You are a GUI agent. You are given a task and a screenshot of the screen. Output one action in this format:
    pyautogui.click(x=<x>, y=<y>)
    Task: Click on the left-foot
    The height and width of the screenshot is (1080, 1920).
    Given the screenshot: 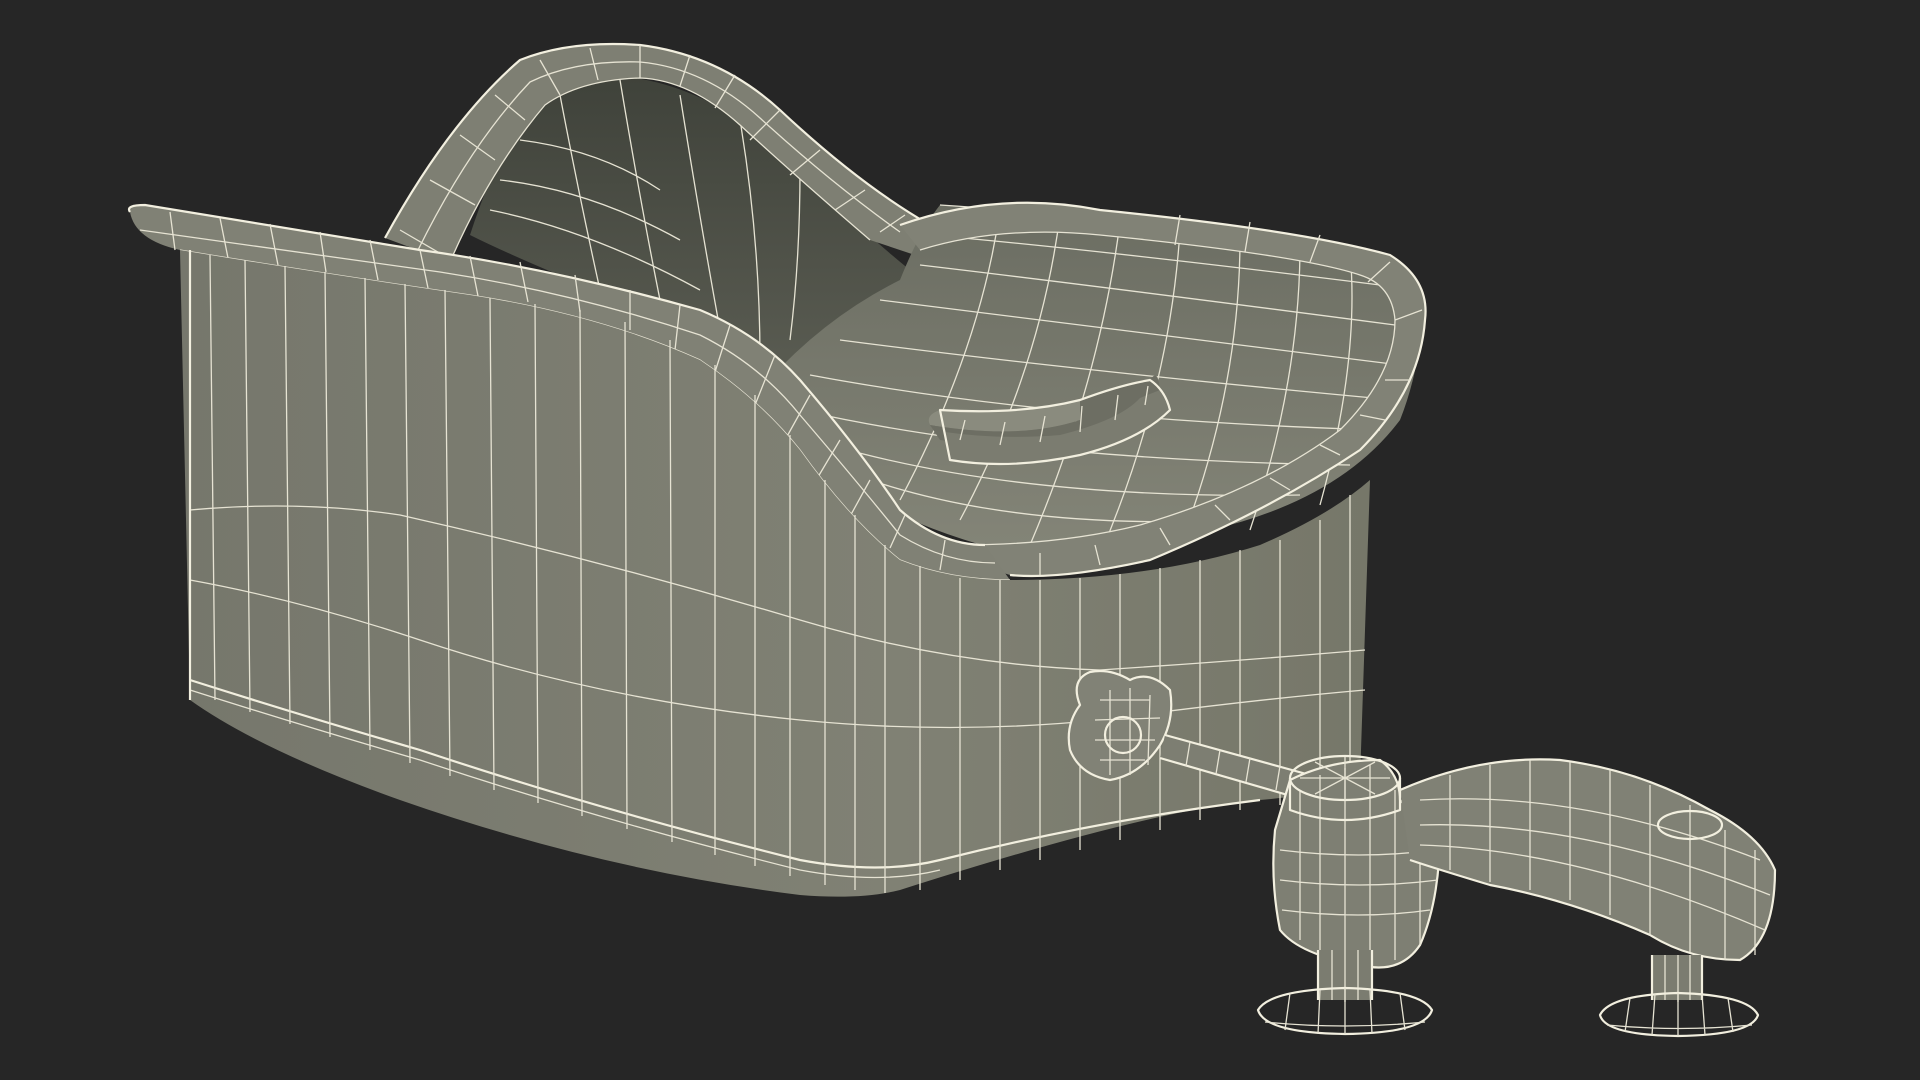 What is the action you would take?
    pyautogui.click(x=1345, y=993)
    